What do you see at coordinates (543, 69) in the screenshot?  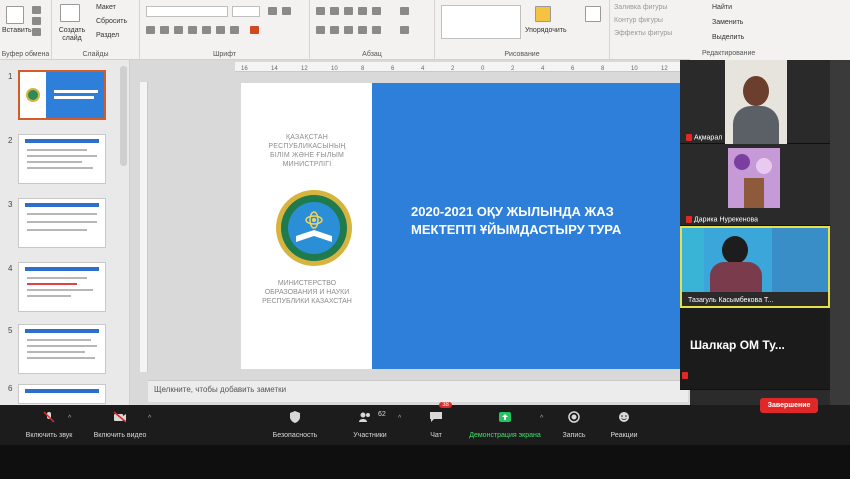 I see `ruler-tick-label: 4` at bounding box center [543, 69].